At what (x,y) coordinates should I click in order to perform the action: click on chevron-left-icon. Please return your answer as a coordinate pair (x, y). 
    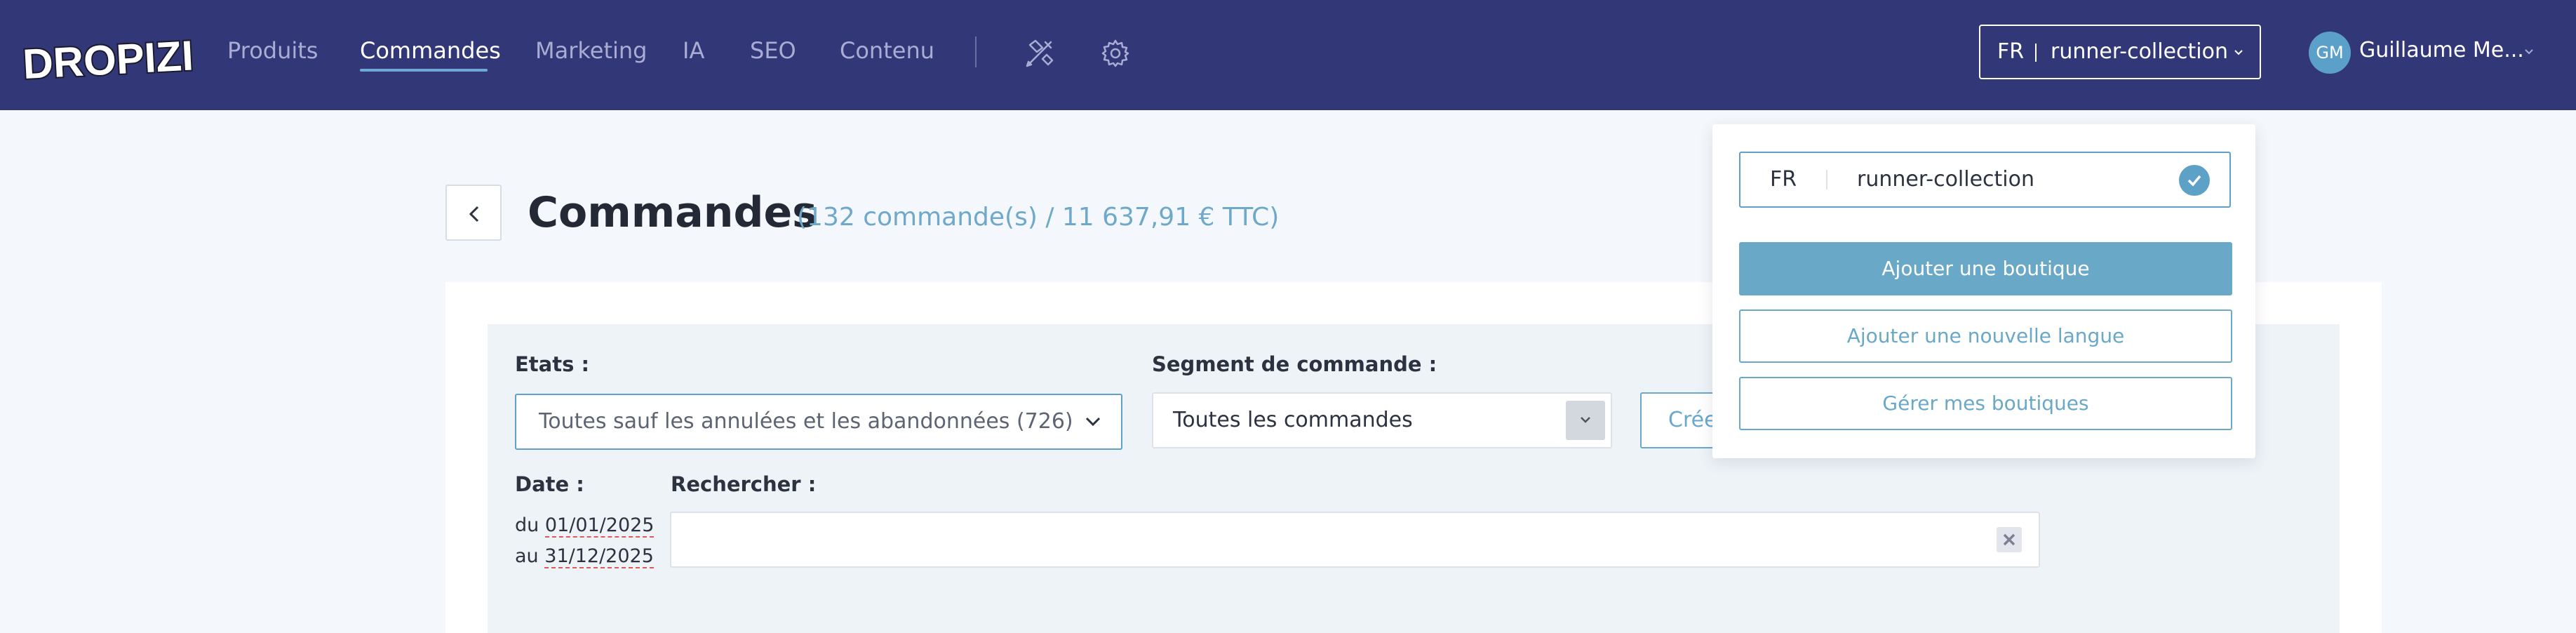
    Looking at the image, I should click on (474, 214).